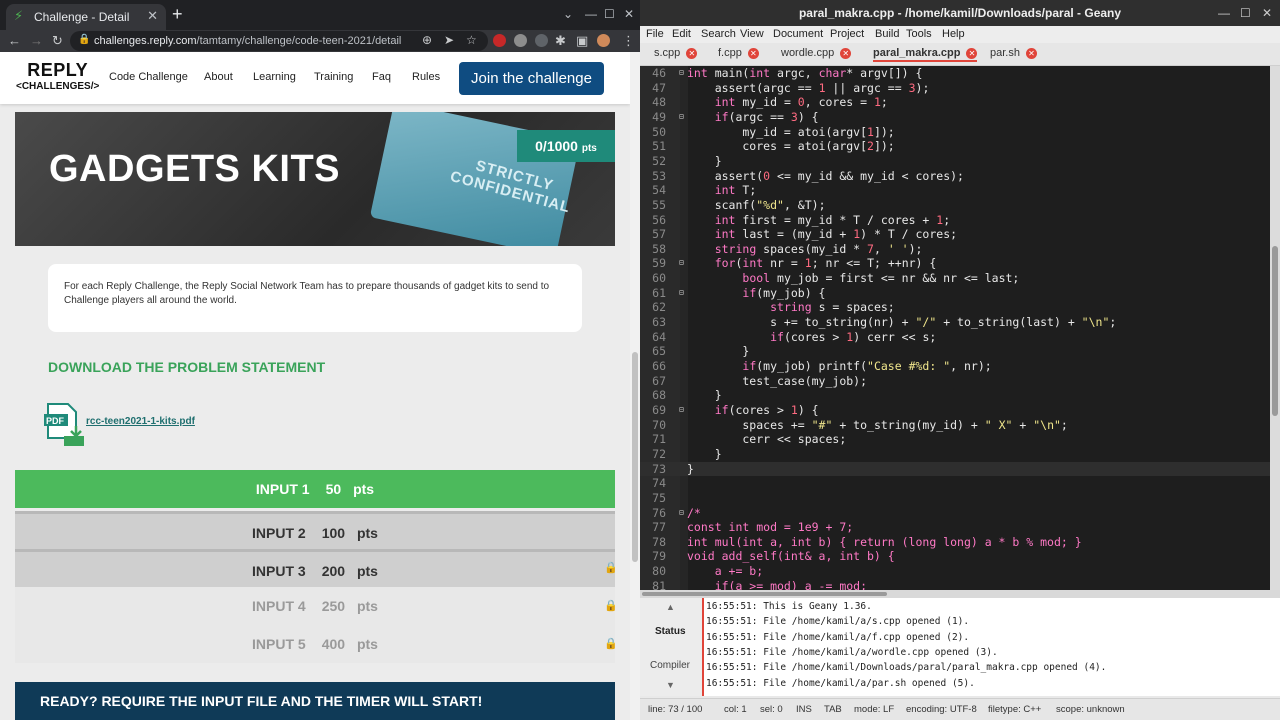 The image size is (1280, 720). Describe the element at coordinates (274, 77) in the screenshot. I see `nav-learning: Learning` at that location.